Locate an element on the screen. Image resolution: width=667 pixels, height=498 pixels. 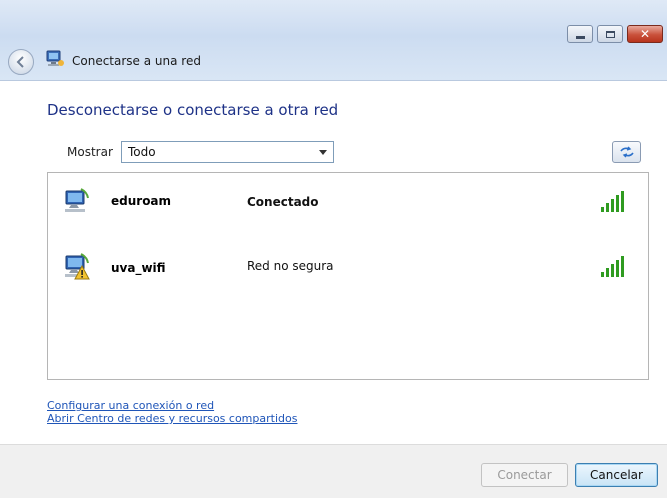
chevron-down-icon is located at coordinates (323, 152).